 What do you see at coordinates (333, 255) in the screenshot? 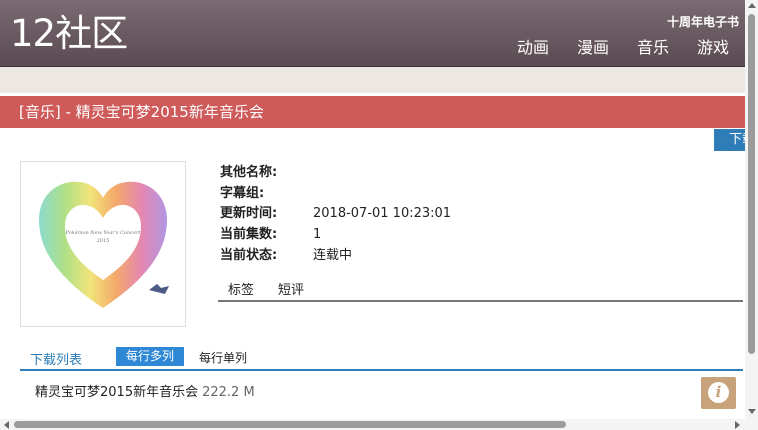
I see `info-value: 连载中` at bounding box center [333, 255].